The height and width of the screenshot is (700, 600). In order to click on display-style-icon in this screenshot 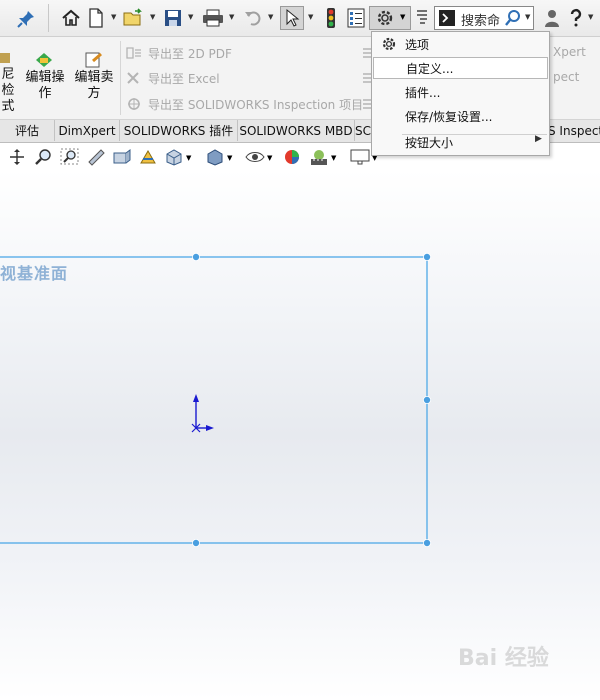, I will do `click(215, 159)`.